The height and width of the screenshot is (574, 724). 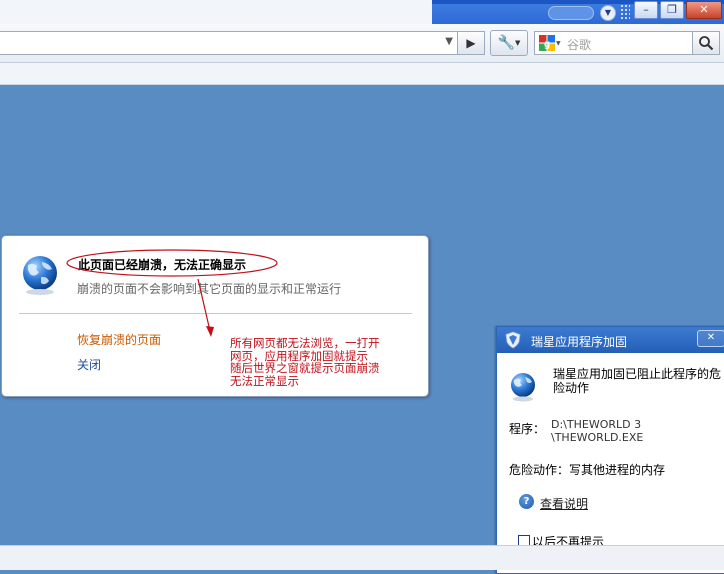 What do you see at coordinates (229, 43) in the screenshot?
I see `address-bar: ▼` at bounding box center [229, 43].